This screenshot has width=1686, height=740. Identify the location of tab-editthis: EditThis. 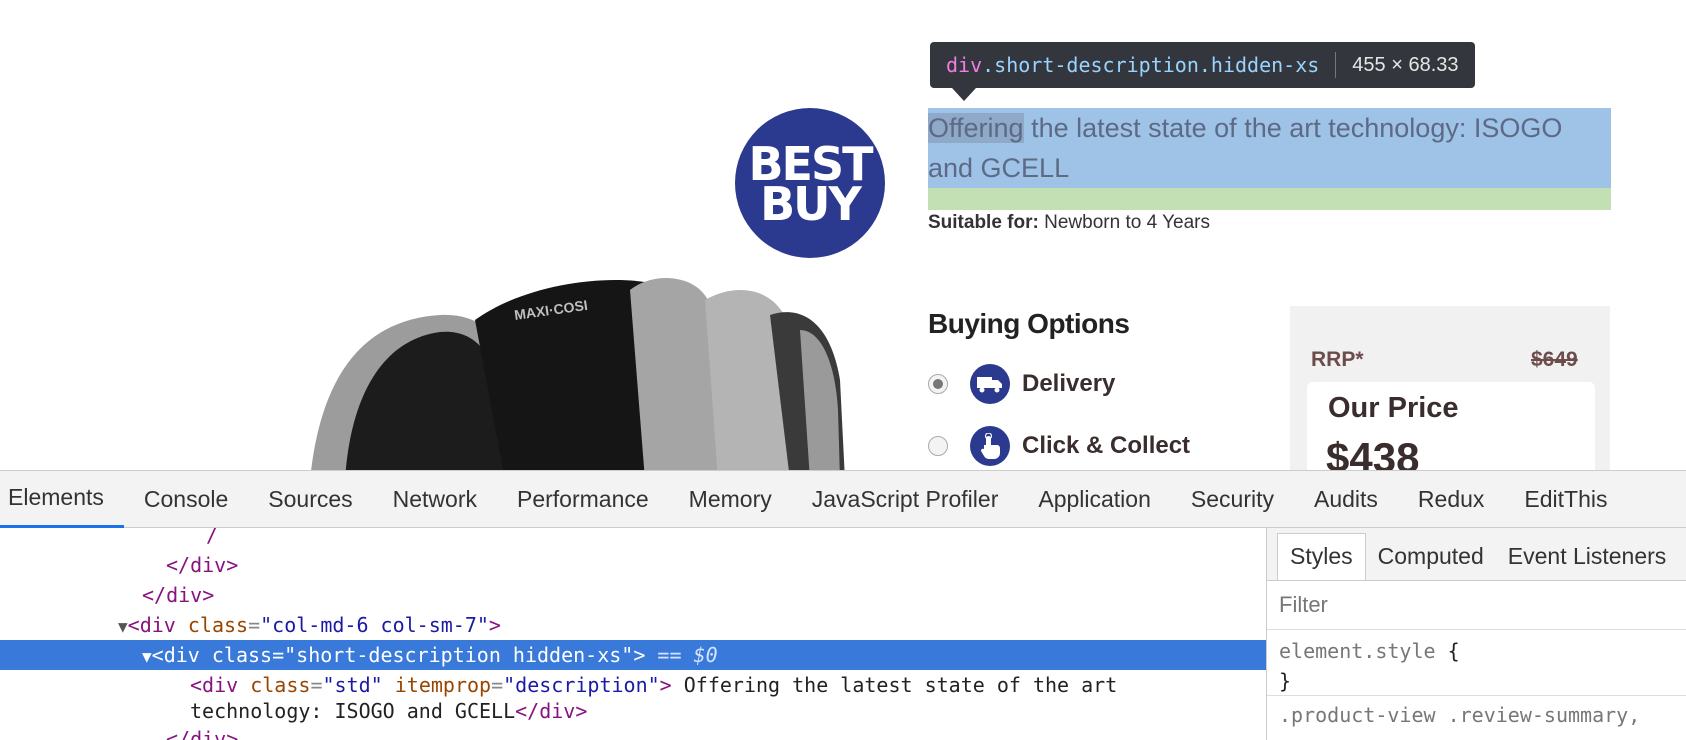
(1565, 499).